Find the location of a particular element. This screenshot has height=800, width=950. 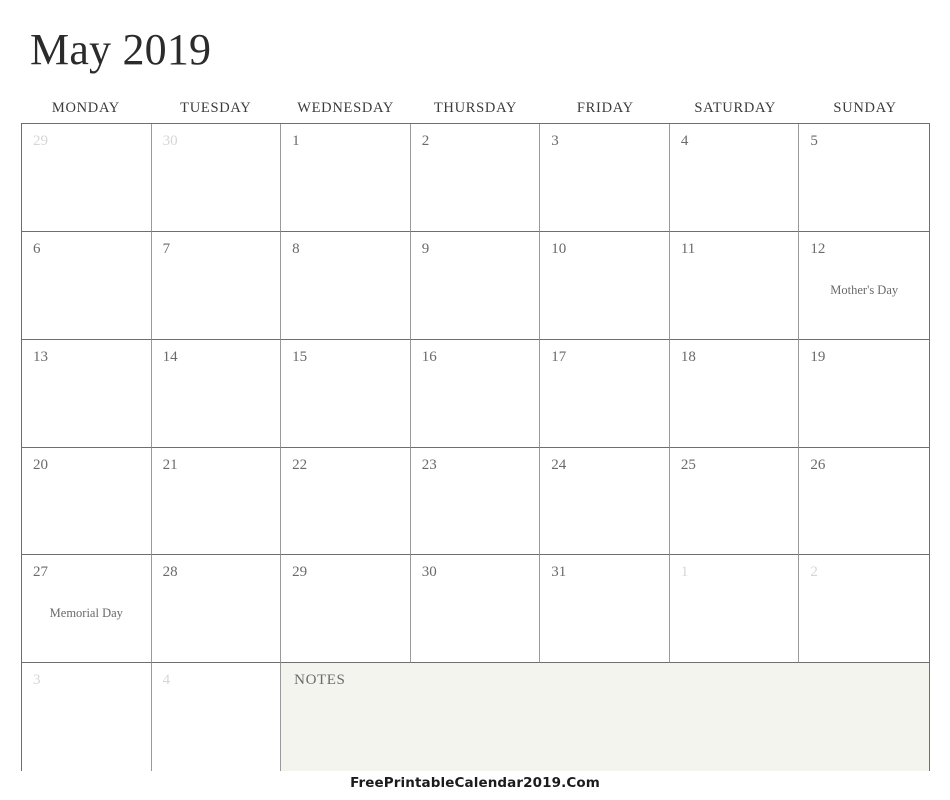

day-number: 22 is located at coordinates (300, 464).